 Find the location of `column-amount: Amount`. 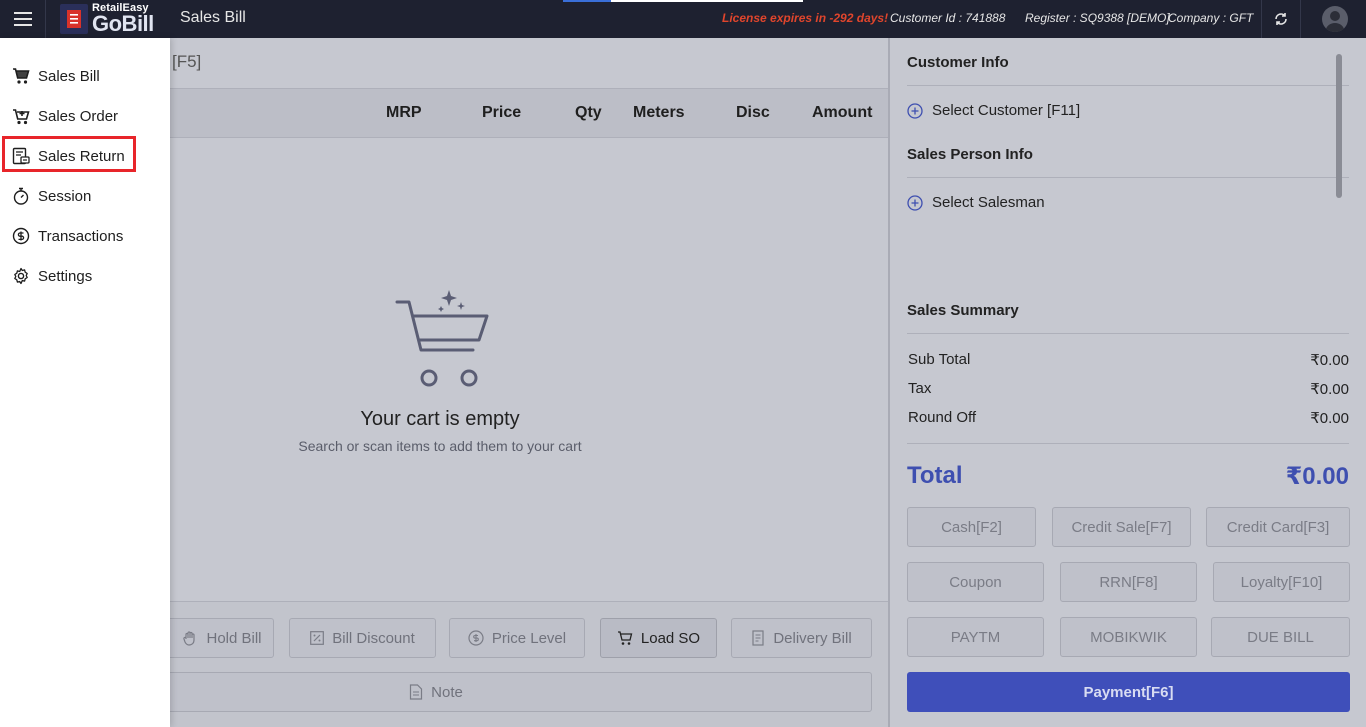

column-amount: Amount is located at coordinates (842, 112).